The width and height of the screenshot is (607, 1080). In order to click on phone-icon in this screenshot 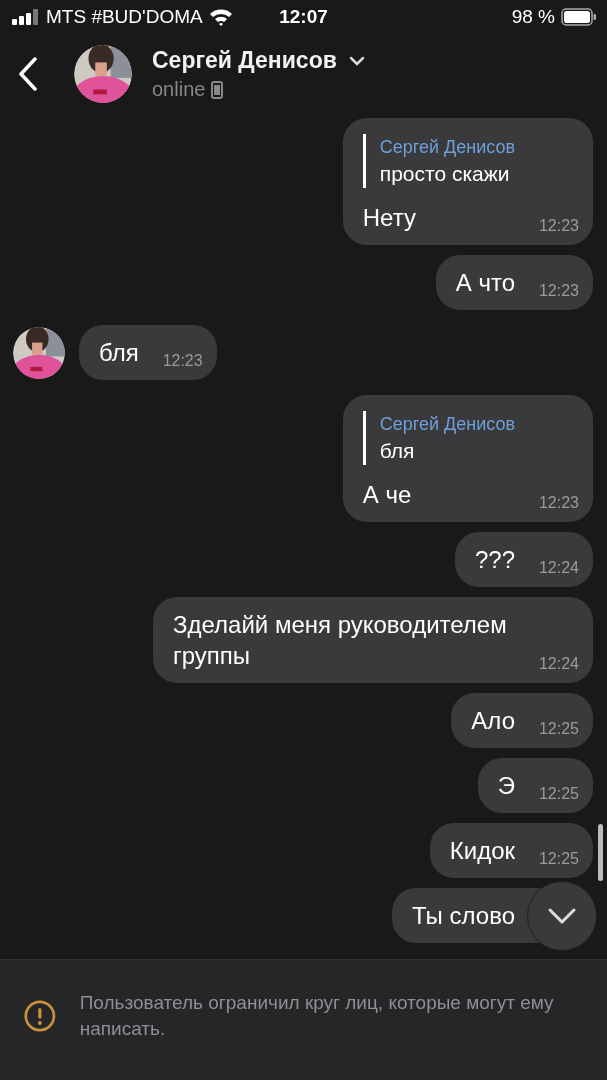, I will do `click(217, 89)`.